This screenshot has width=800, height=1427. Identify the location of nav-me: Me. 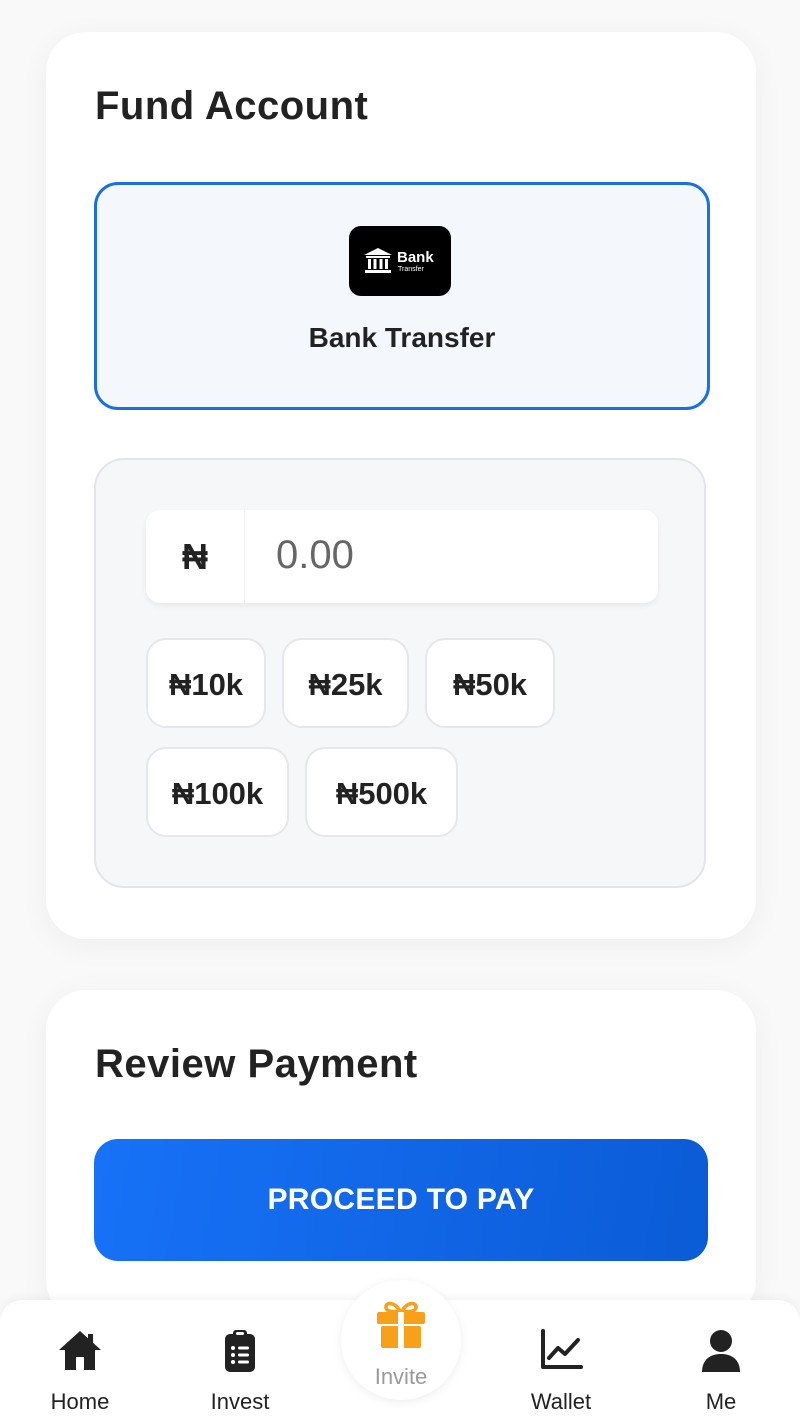
(721, 1363).